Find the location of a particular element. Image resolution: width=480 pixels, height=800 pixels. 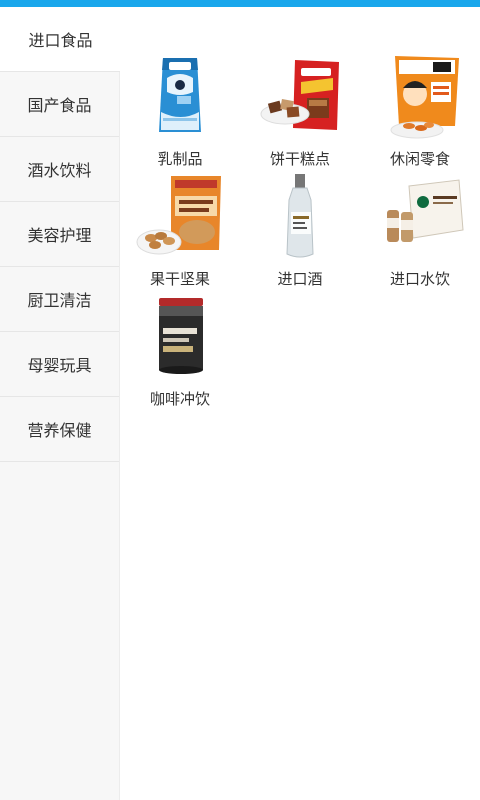

sidebar-item-imported-food: 进口食品 is located at coordinates (60, 39).